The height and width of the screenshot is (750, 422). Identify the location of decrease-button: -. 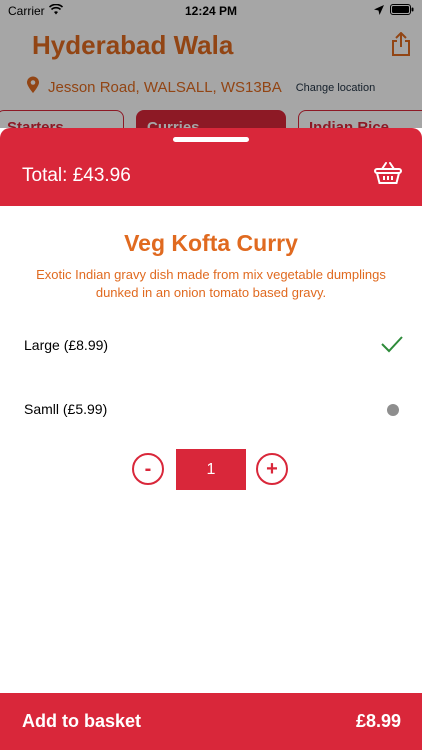
(148, 469).